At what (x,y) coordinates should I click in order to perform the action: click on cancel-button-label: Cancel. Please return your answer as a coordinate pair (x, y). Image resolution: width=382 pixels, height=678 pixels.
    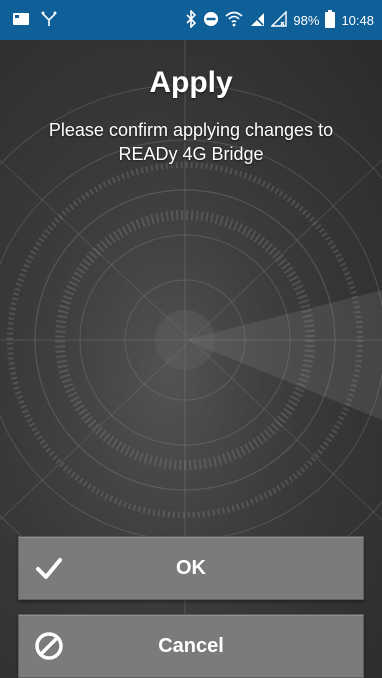
    Looking at the image, I should click on (191, 646).